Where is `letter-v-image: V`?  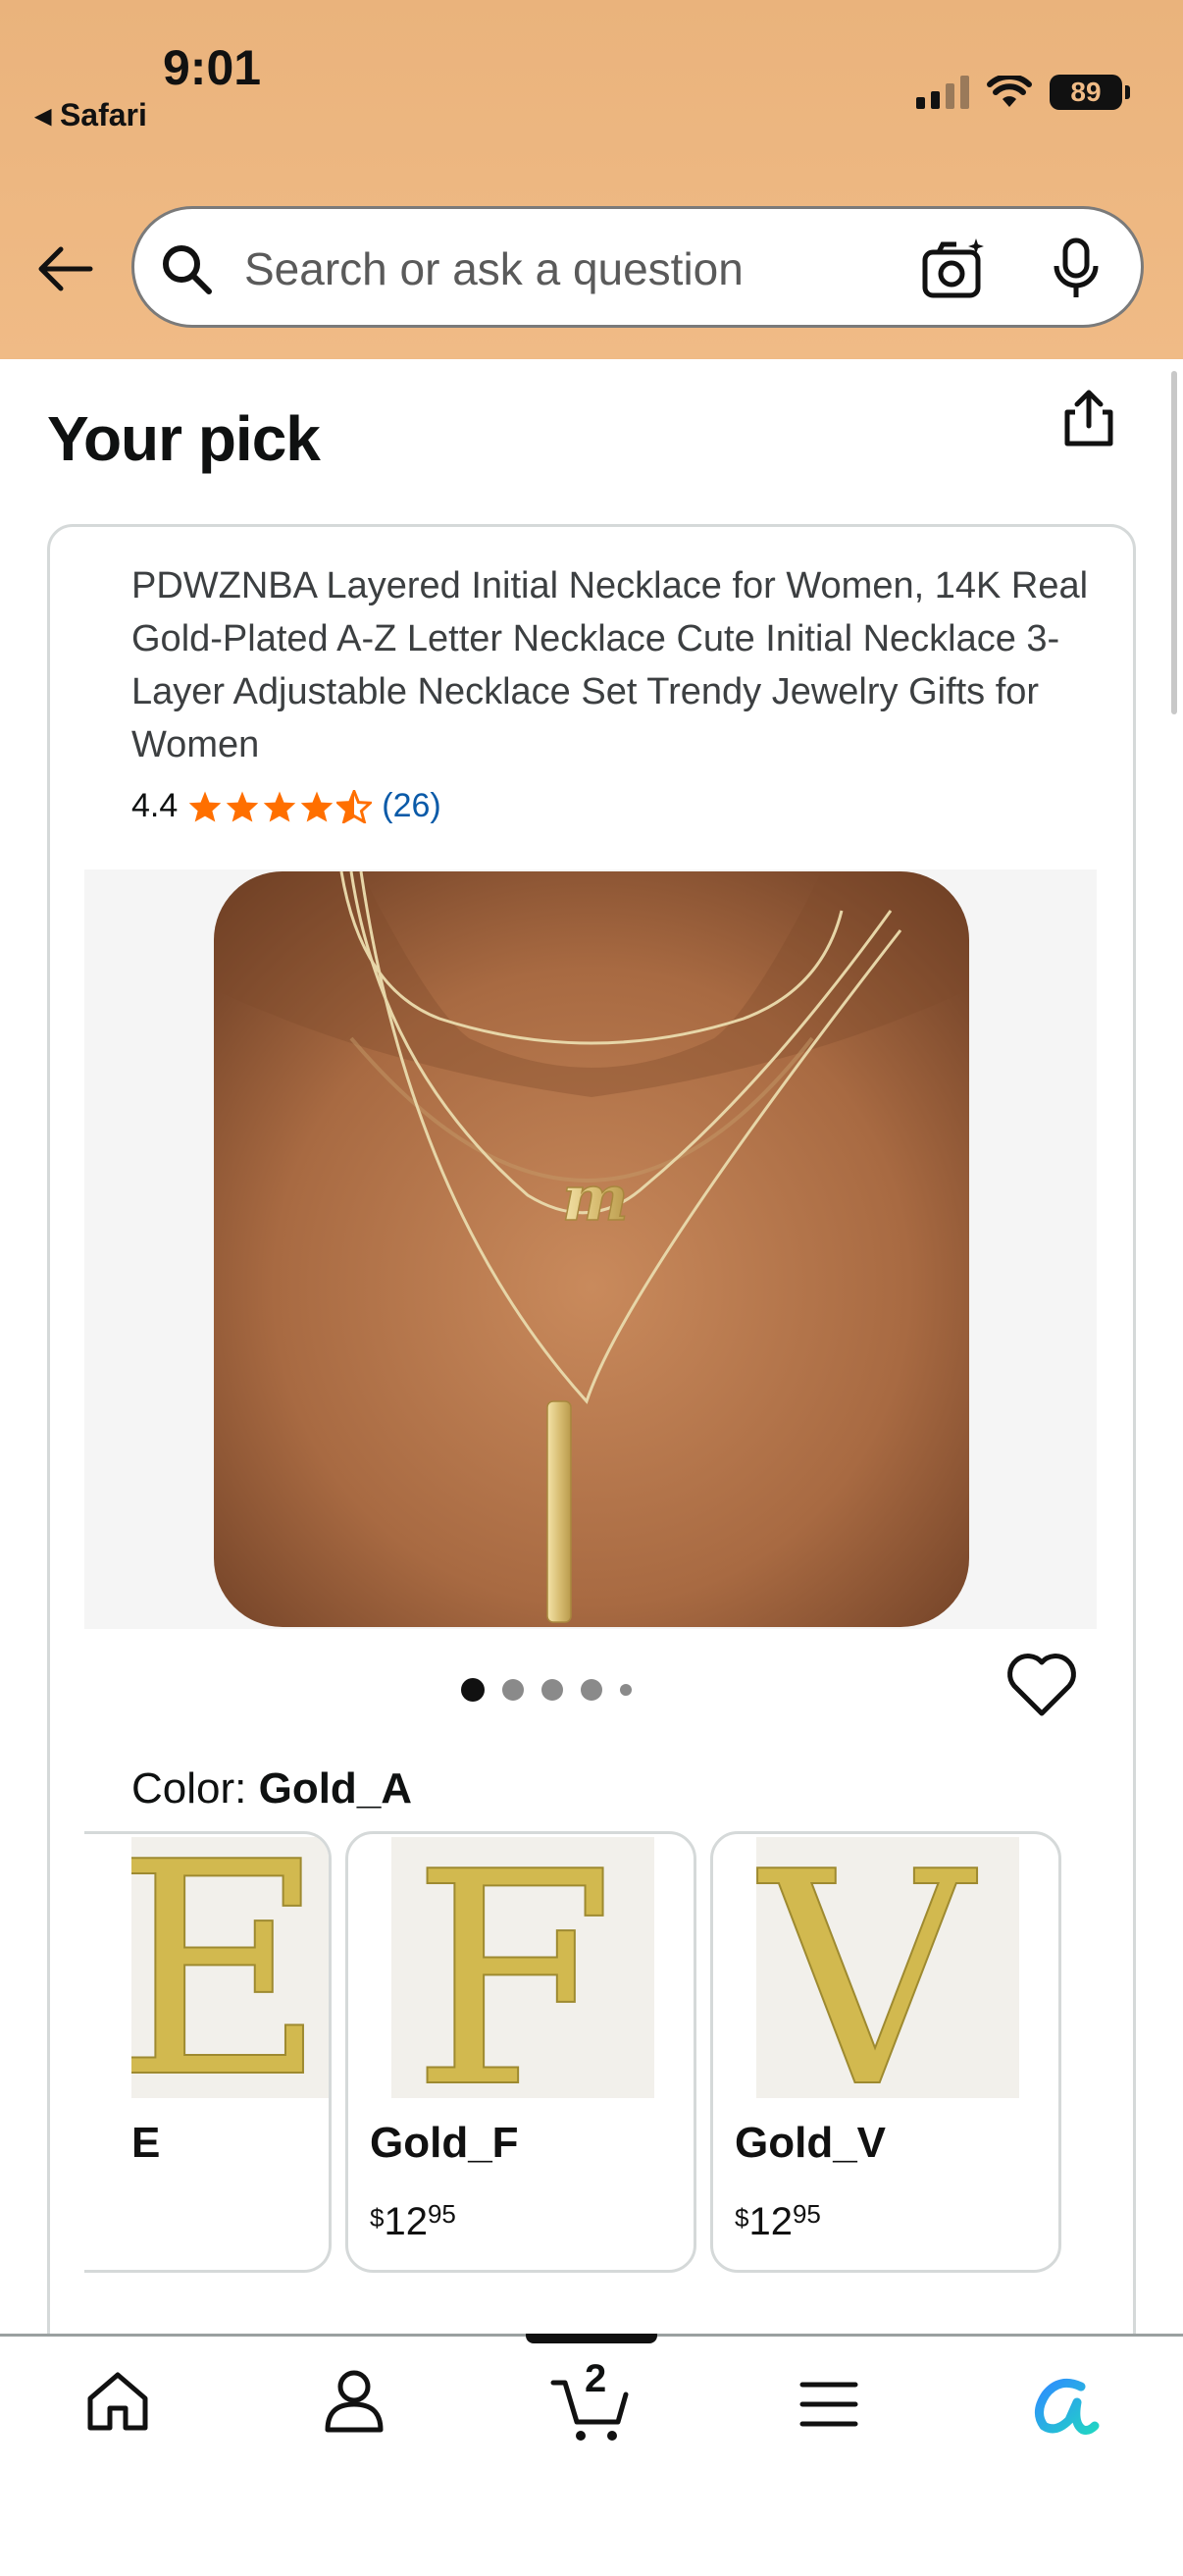
letter-v-image: V is located at coordinates (888, 1967).